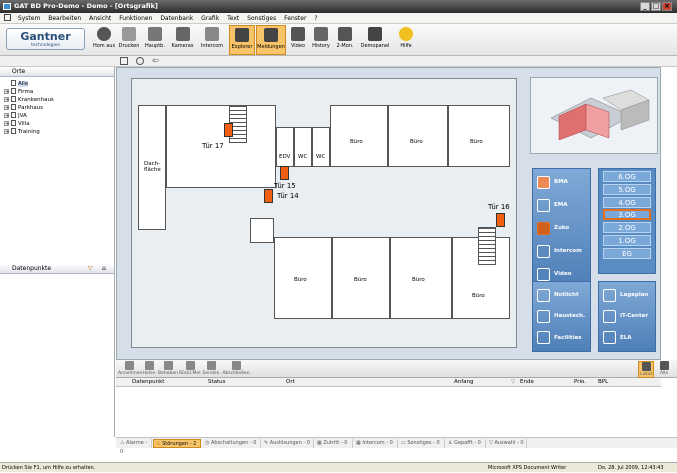 This screenshot has width=677, height=473. What do you see at coordinates (177, 443) in the screenshot?
I see `tab-stoerungen: ⚠ Störungen - 2` at bounding box center [177, 443].